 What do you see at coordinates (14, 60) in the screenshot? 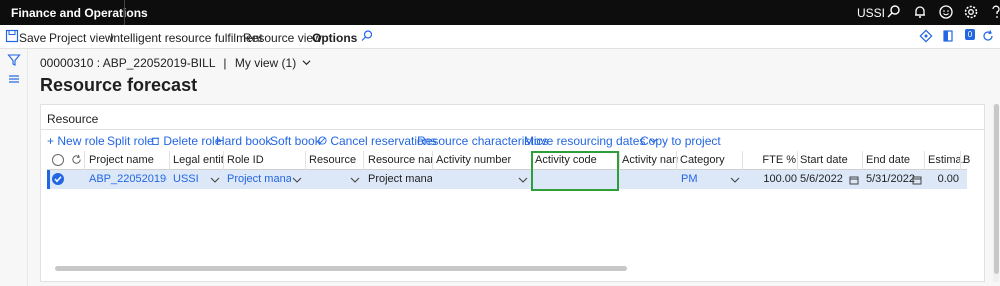
I see `filter-icon` at bounding box center [14, 60].